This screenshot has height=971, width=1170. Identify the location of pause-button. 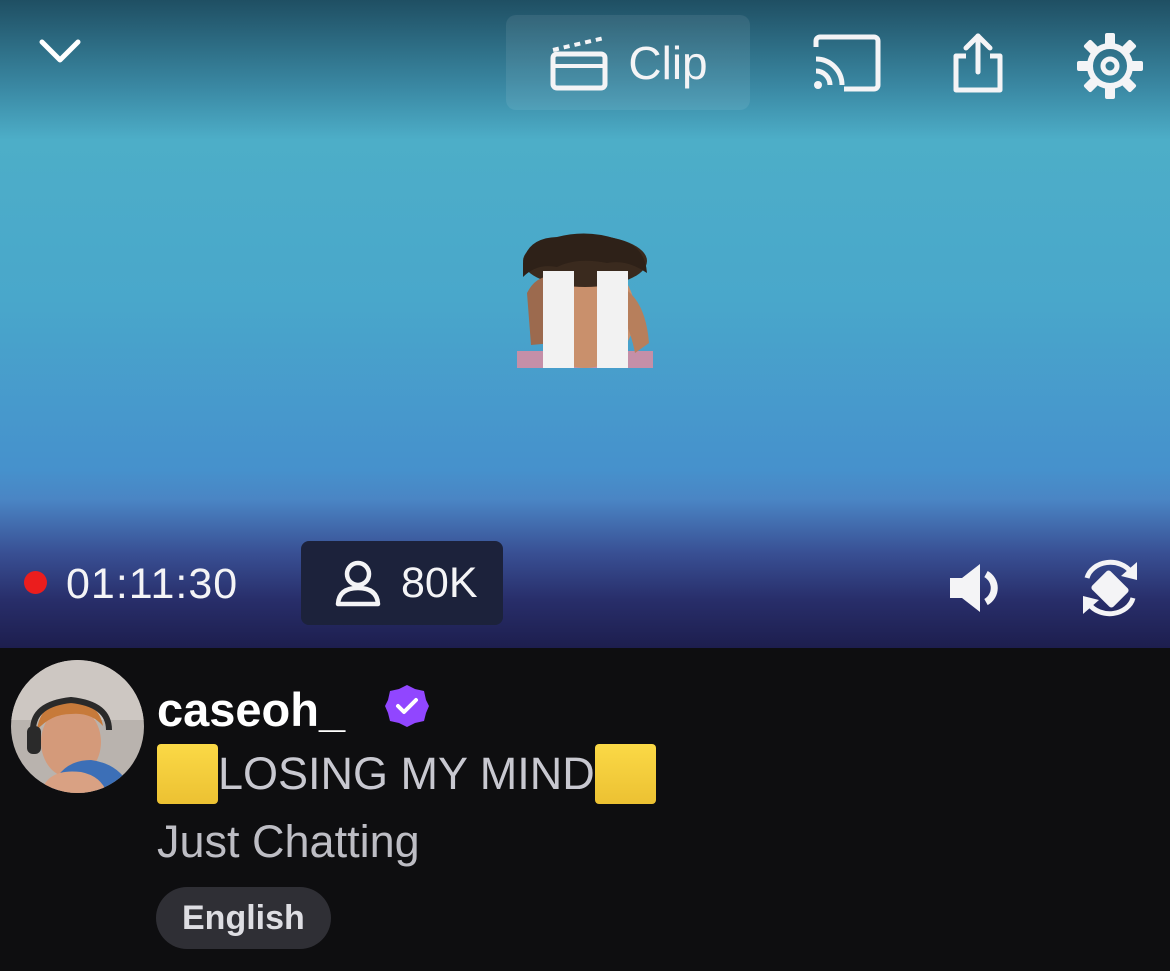
(585, 300).